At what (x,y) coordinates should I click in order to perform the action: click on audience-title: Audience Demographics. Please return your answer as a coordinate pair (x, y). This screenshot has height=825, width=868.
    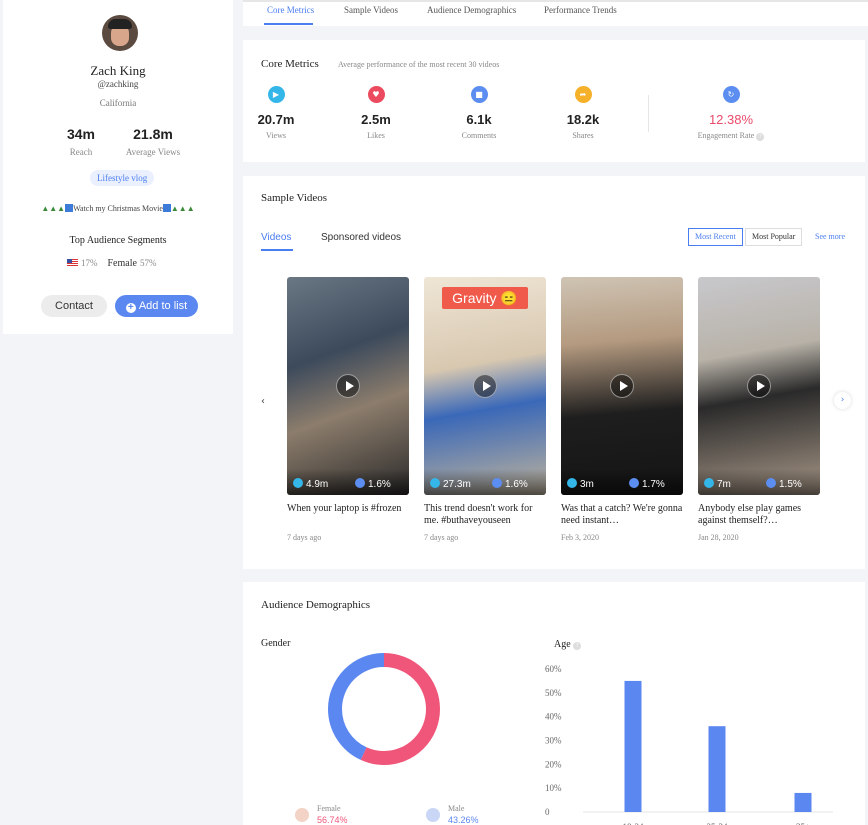
    Looking at the image, I should click on (316, 605).